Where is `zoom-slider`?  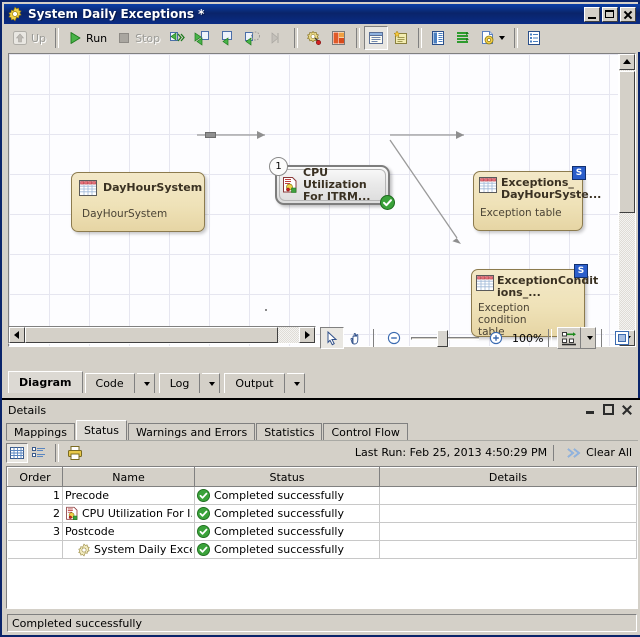
zoom-slider is located at coordinates (445, 338).